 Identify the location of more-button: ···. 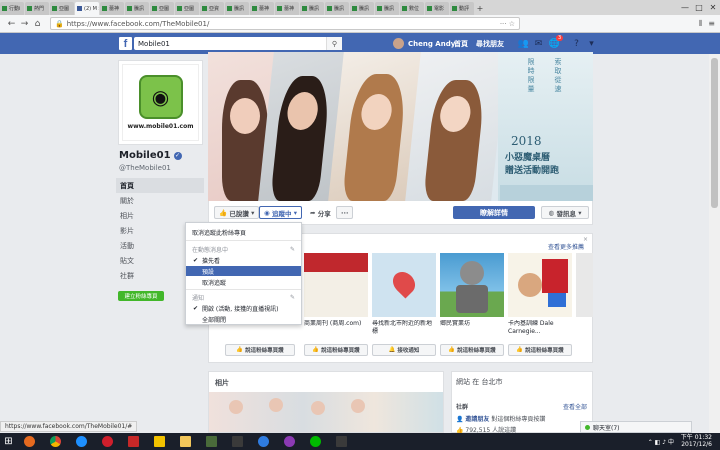
(345, 212).